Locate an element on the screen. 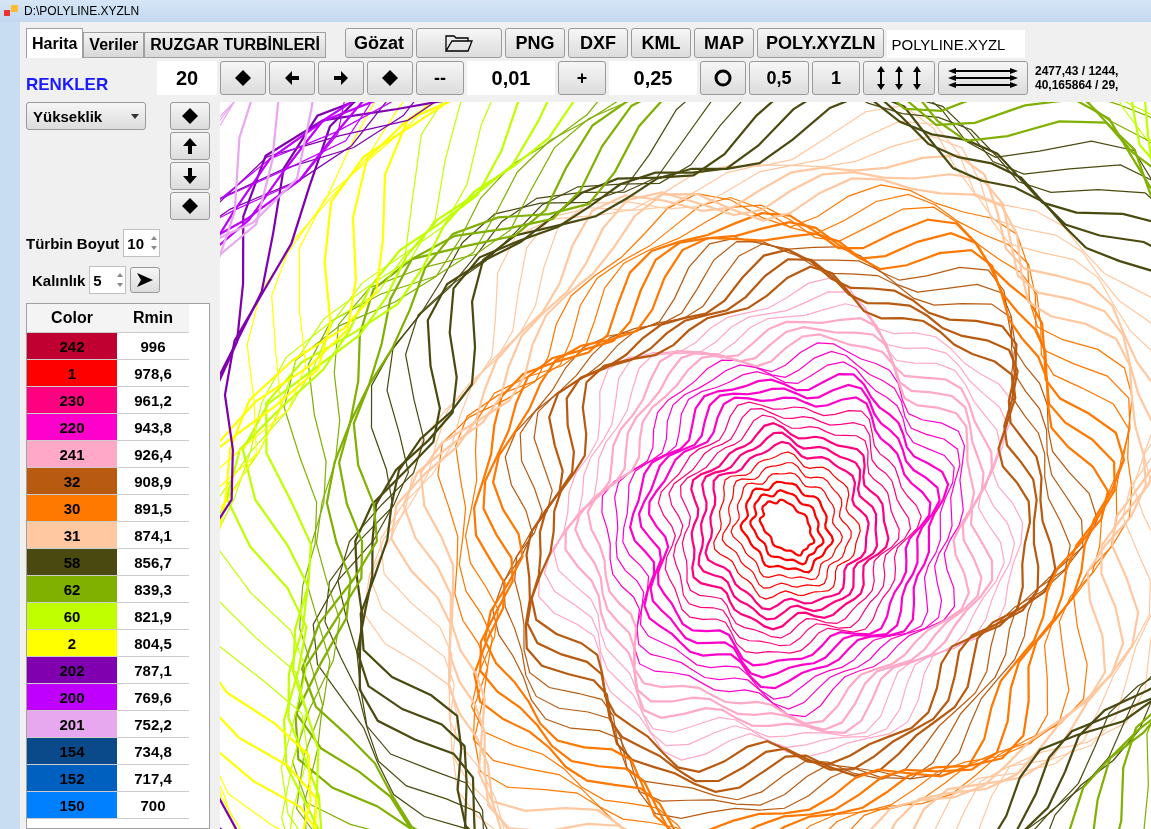 The width and height of the screenshot is (1151, 829). color-cell: 152 is located at coordinates (72, 778).